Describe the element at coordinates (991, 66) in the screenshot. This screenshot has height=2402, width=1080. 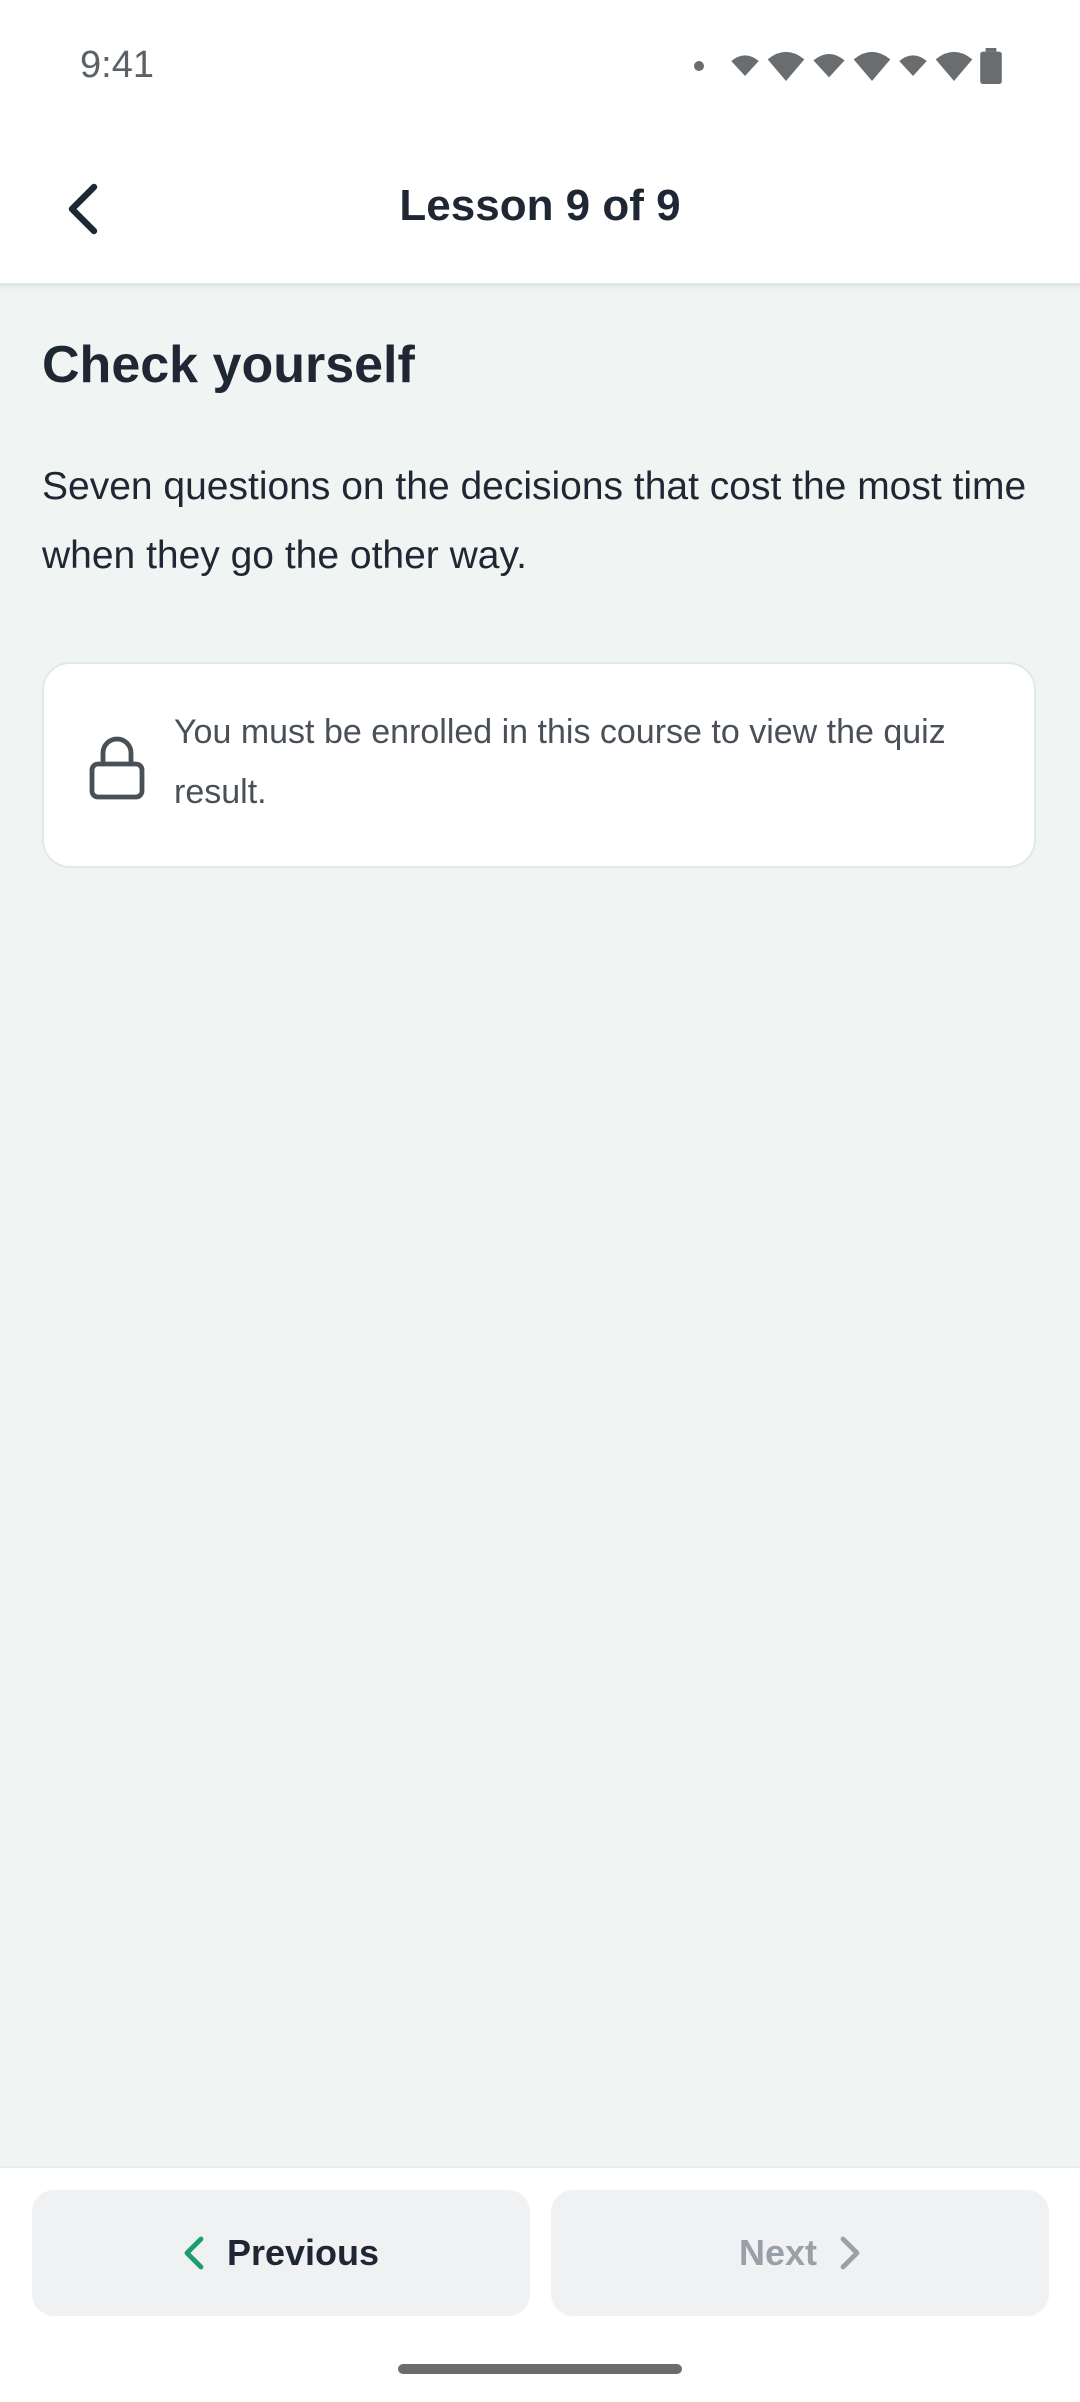
I see `battery-icon` at that location.